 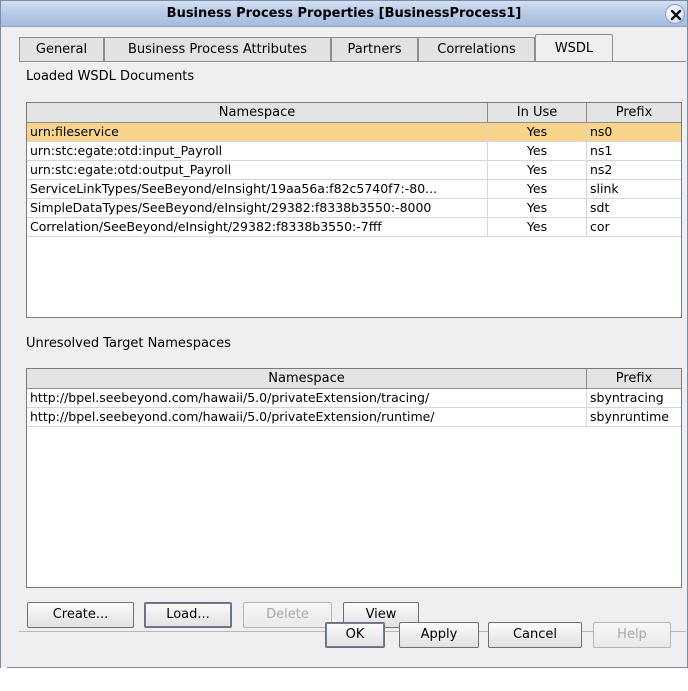 I want to click on table-row: urn:stc:egate:otd:input_Payroll Yes ns1, so click(x=354, y=151).